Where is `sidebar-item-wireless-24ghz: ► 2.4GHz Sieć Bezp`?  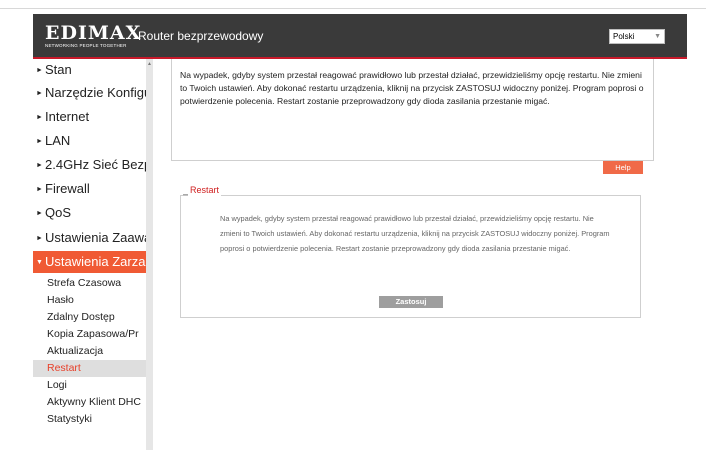
sidebar-item-wireless-24ghz: ► 2.4GHz Sieć Bezp is located at coordinates (89, 165).